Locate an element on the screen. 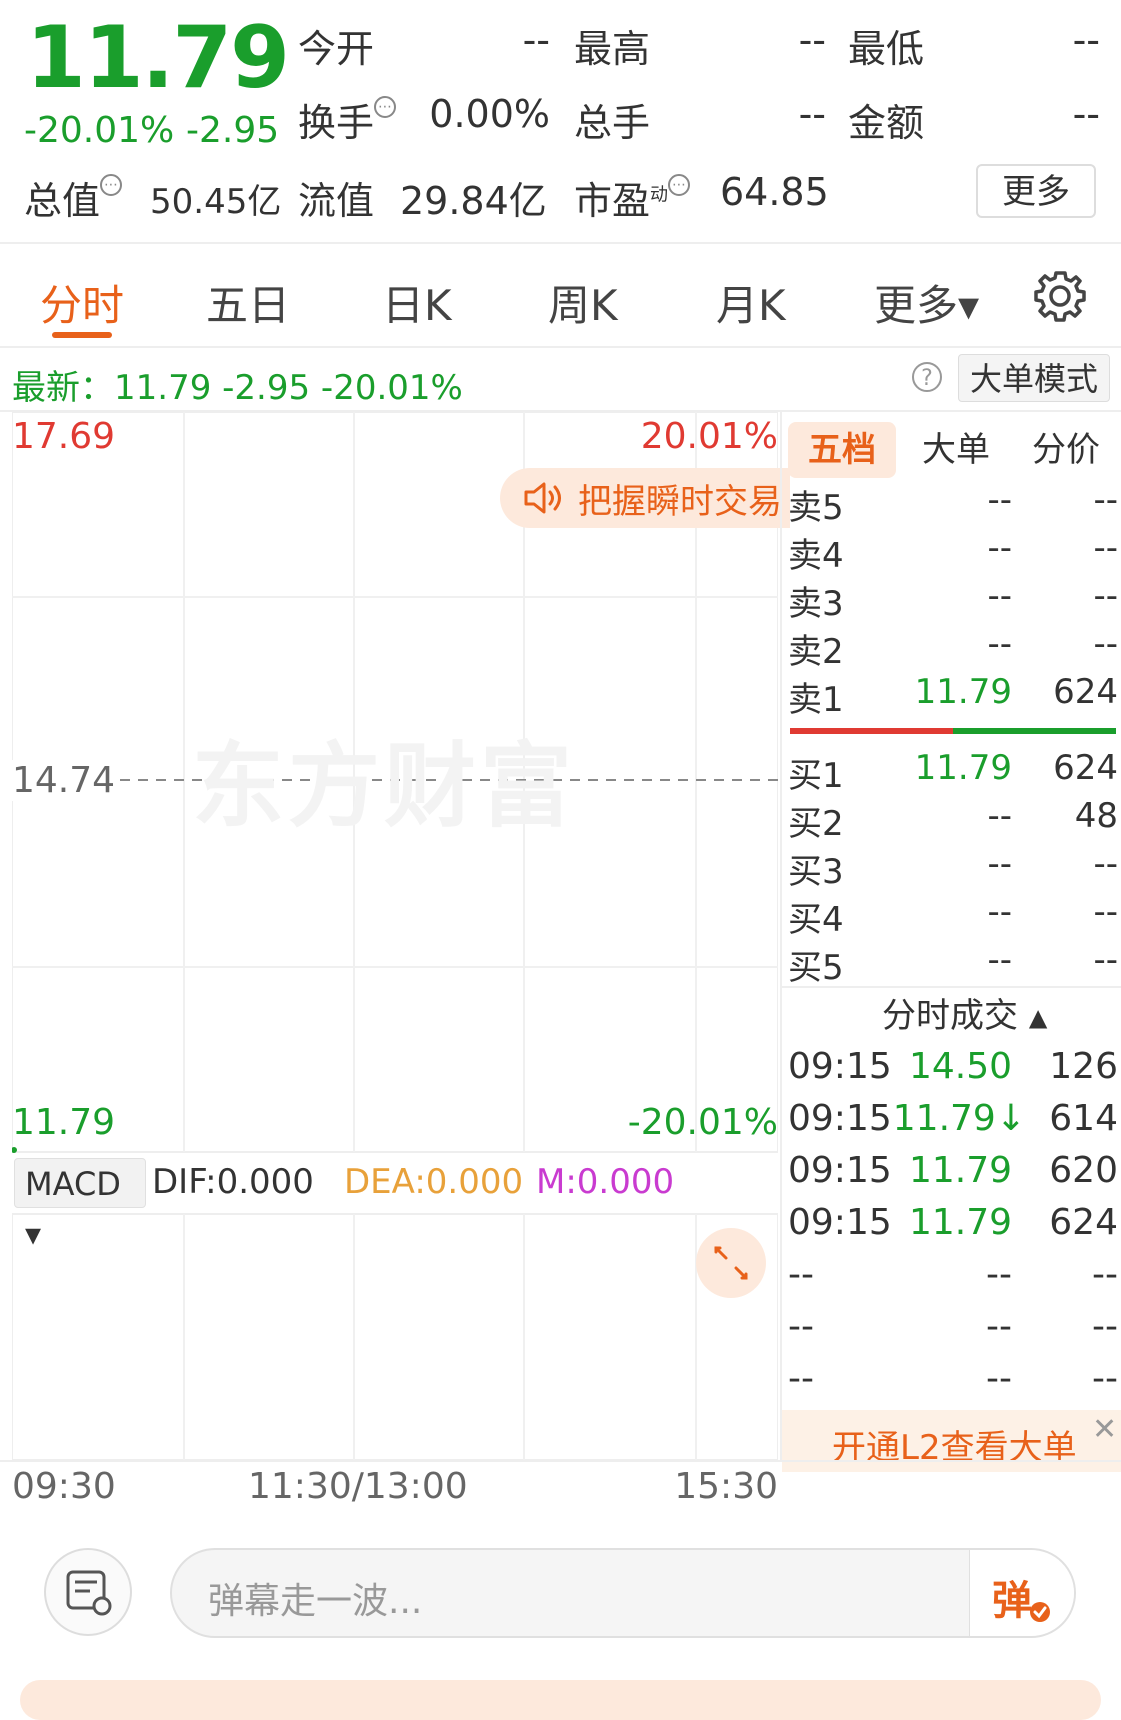 This screenshot has width=1121, height=1720. ask-row-4: 卖4 -- -- is located at coordinates (953, 552).